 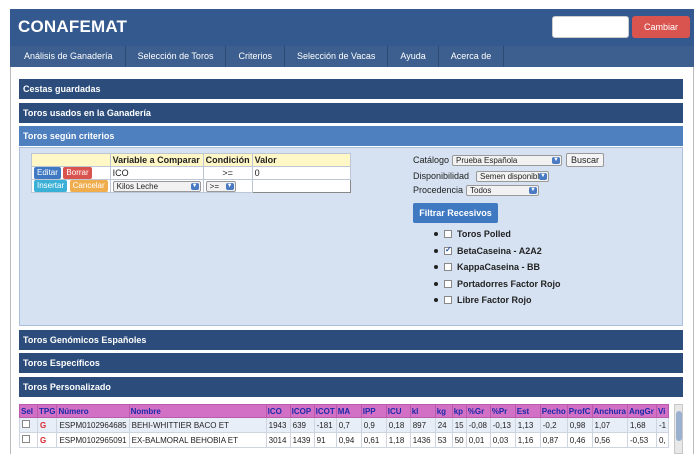 What do you see at coordinates (325, 440) in the screenshot?
I see `table-cell: 91` at bounding box center [325, 440].